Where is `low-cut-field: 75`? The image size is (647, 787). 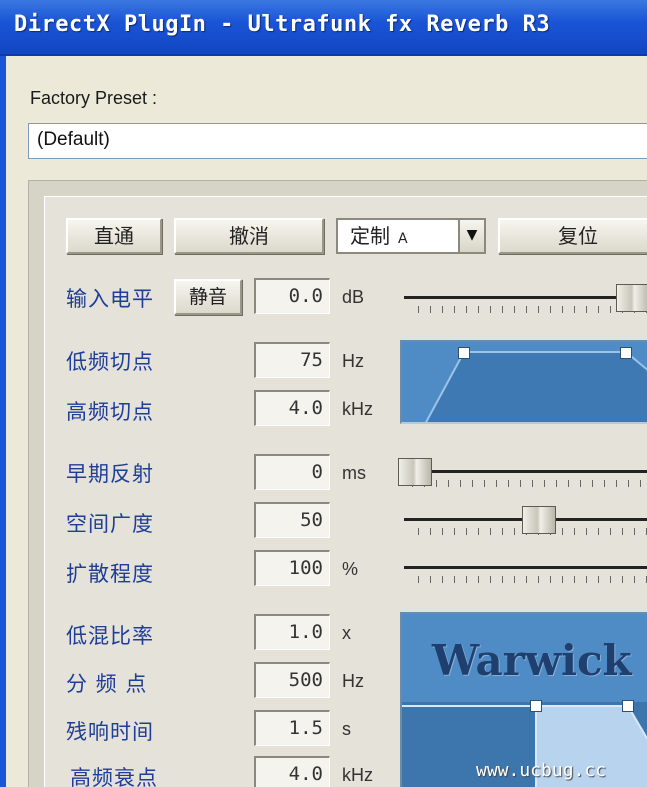 low-cut-field: 75 is located at coordinates (292, 360).